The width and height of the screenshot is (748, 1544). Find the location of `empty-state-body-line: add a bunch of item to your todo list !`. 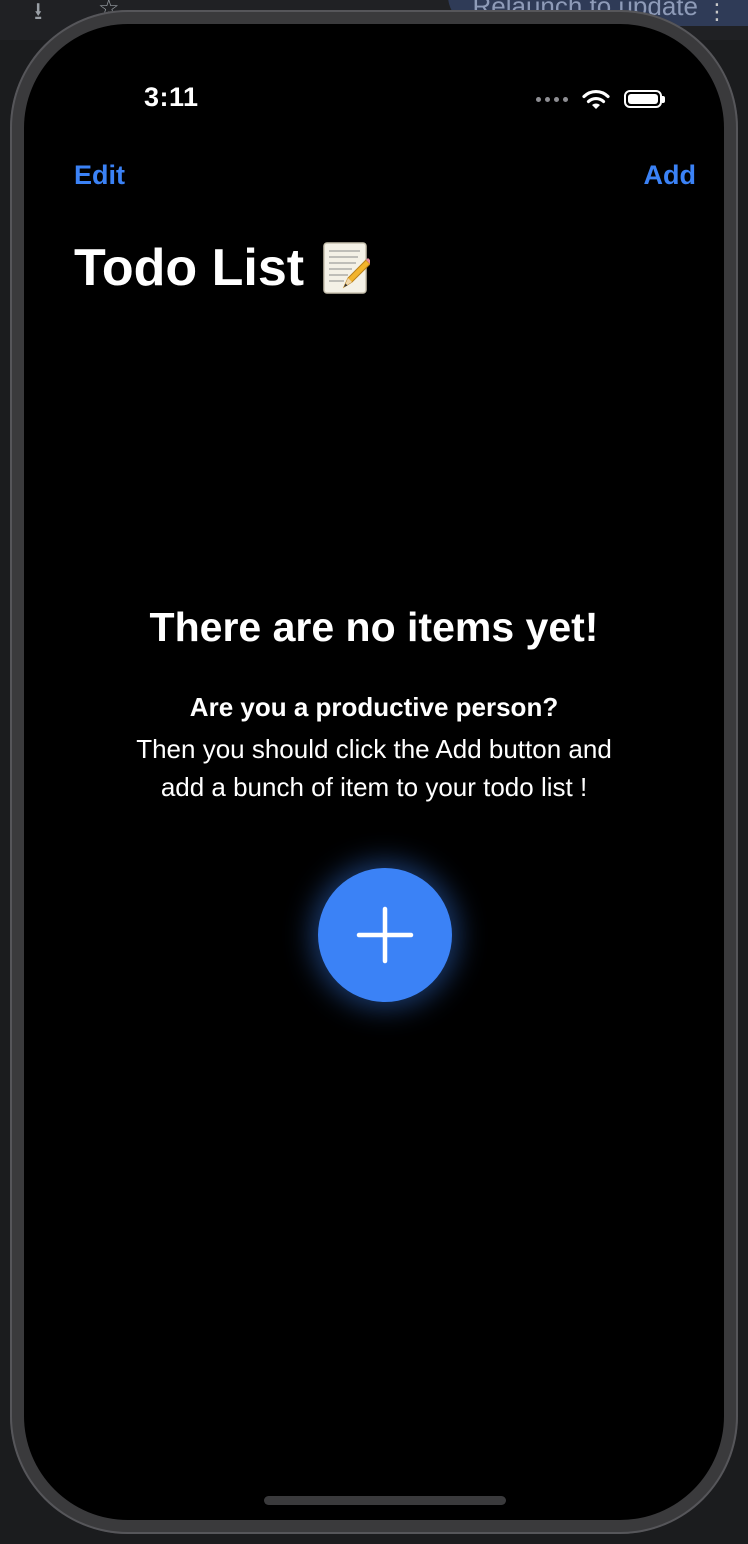

empty-state-body-line: add a bunch of item to your todo list ! is located at coordinates (374, 787).